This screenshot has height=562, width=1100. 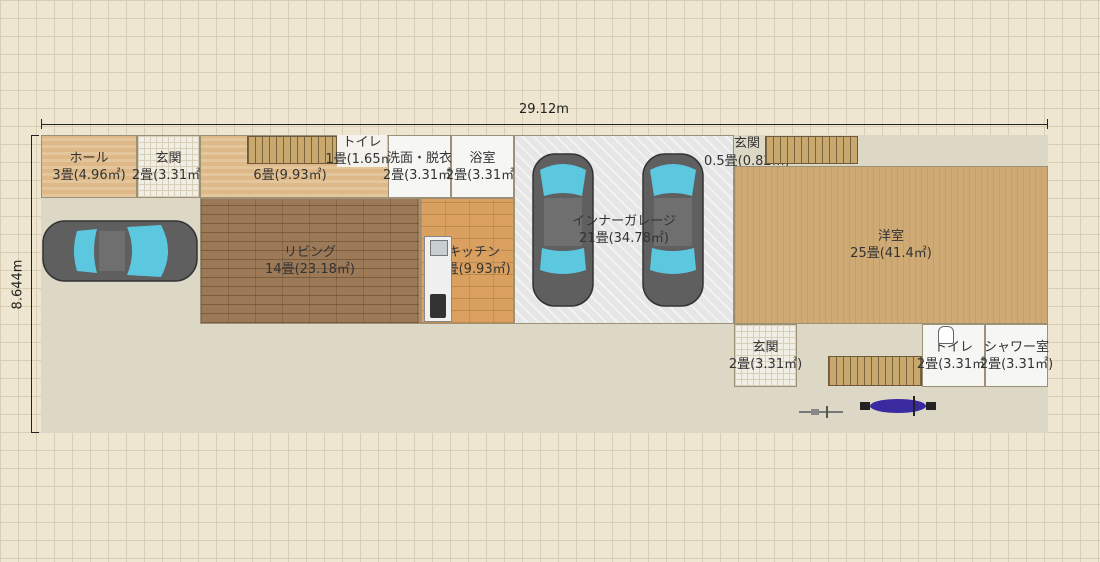 I want to click on room-size: 6畳(9.93㎡), so click(x=290, y=175).